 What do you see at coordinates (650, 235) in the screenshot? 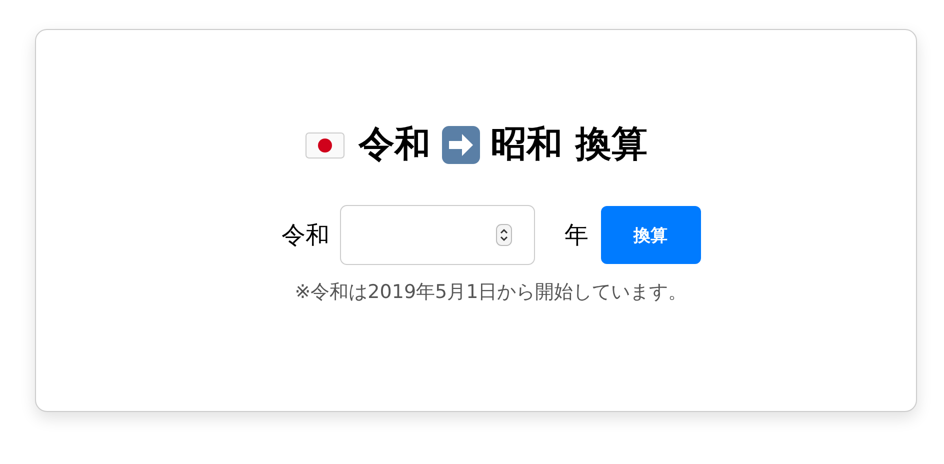
I see `convert-button: 換算` at bounding box center [650, 235].